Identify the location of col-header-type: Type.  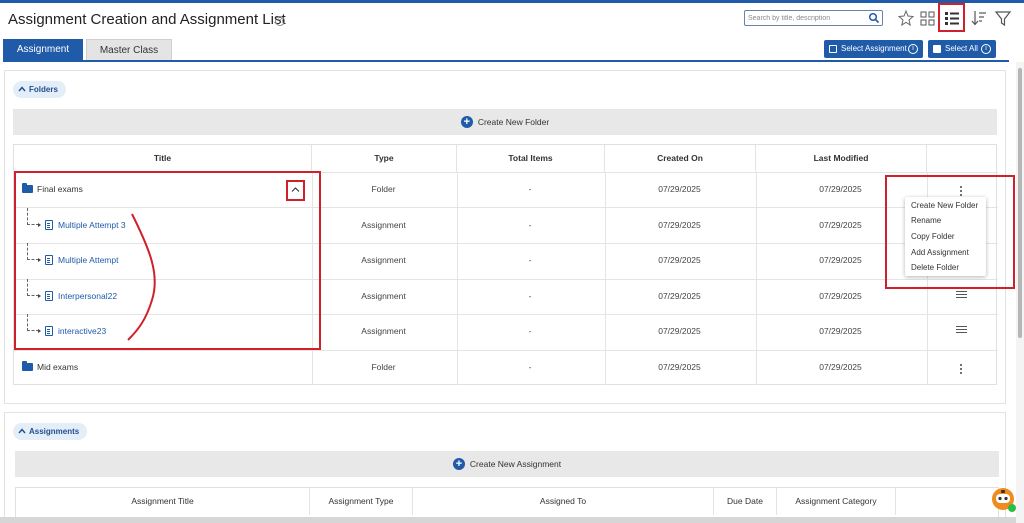
(384, 158).